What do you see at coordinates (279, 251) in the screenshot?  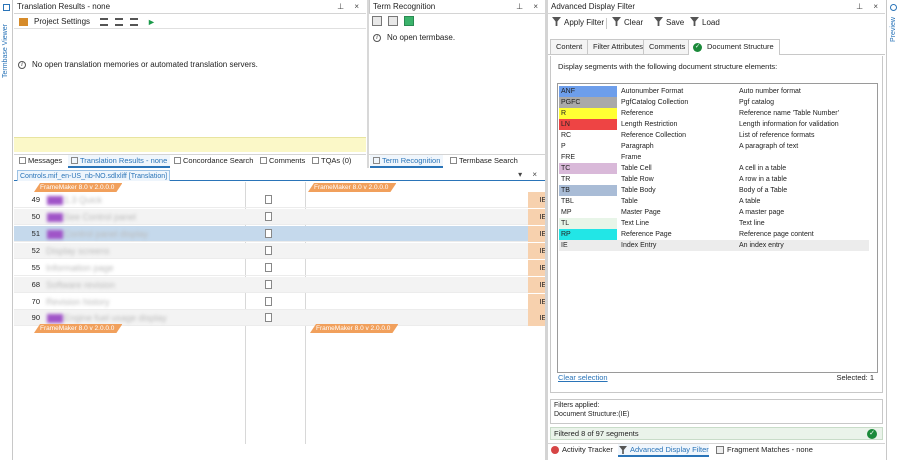 I see `table-row: 52 Display screens IE` at bounding box center [279, 251].